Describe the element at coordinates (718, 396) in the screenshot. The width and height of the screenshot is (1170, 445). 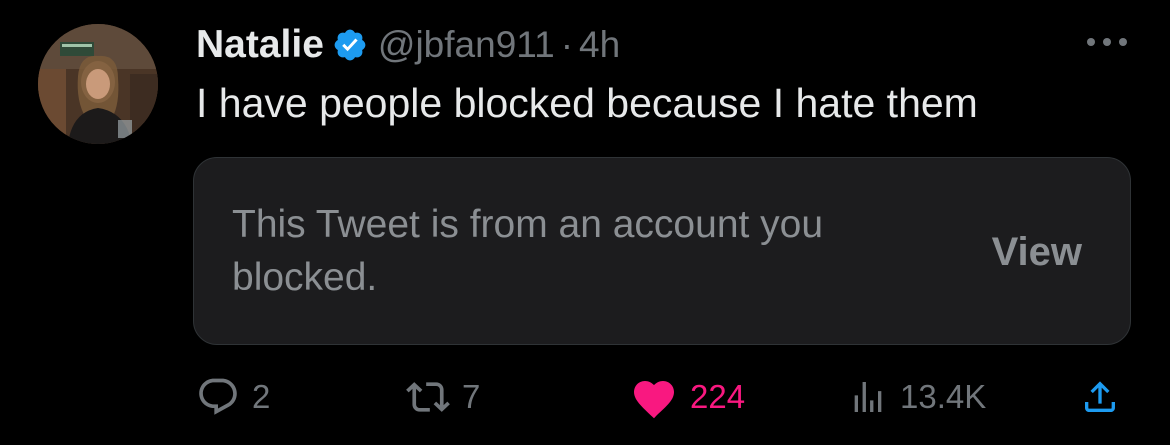
I see `like-count: 224` at that location.